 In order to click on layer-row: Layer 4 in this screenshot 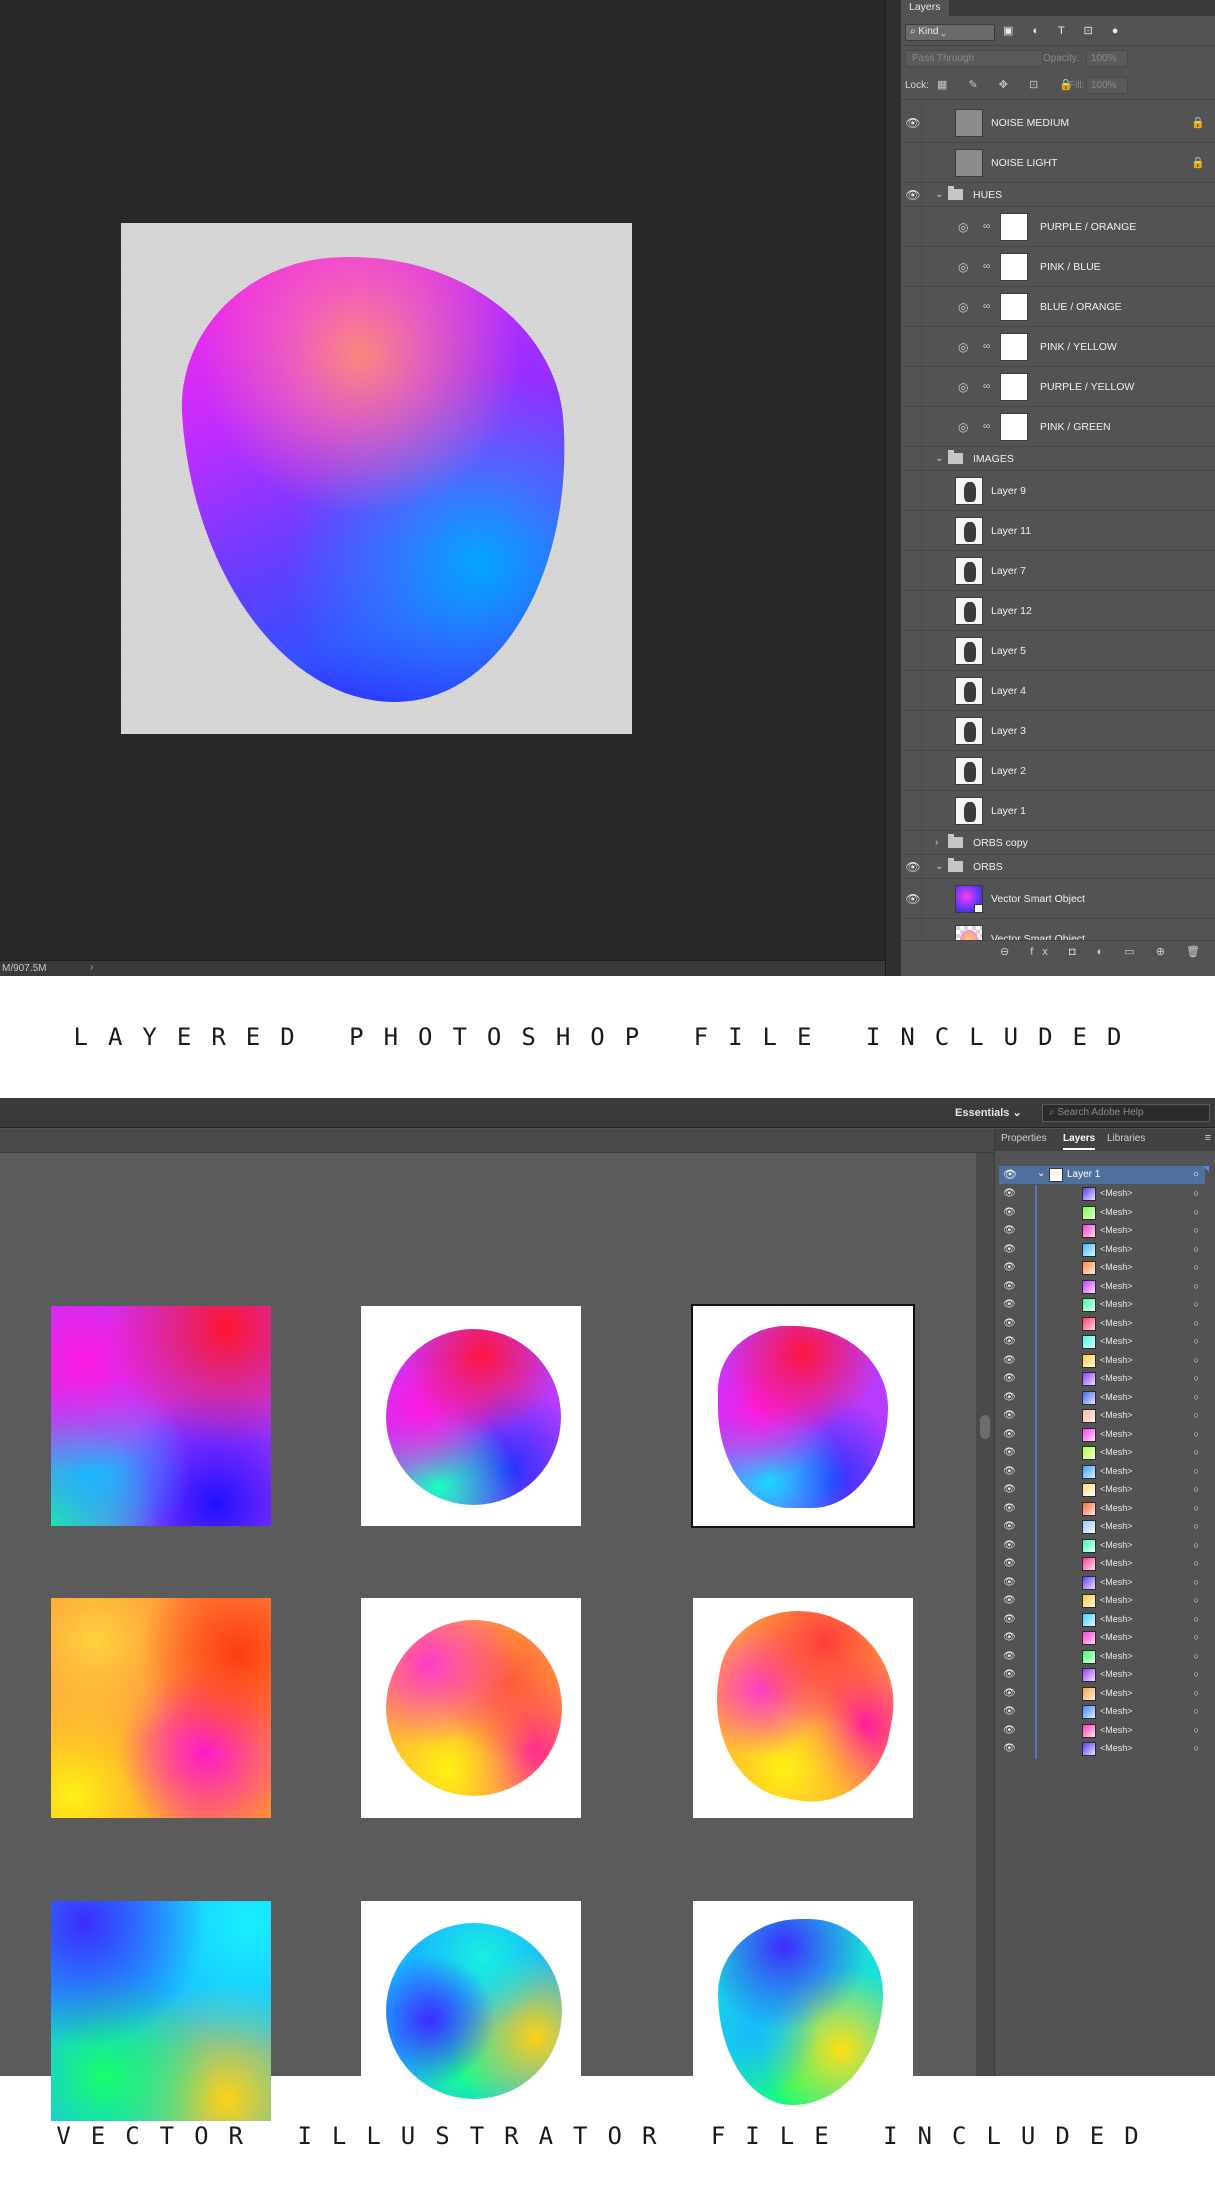, I will do `click(1058, 691)`.